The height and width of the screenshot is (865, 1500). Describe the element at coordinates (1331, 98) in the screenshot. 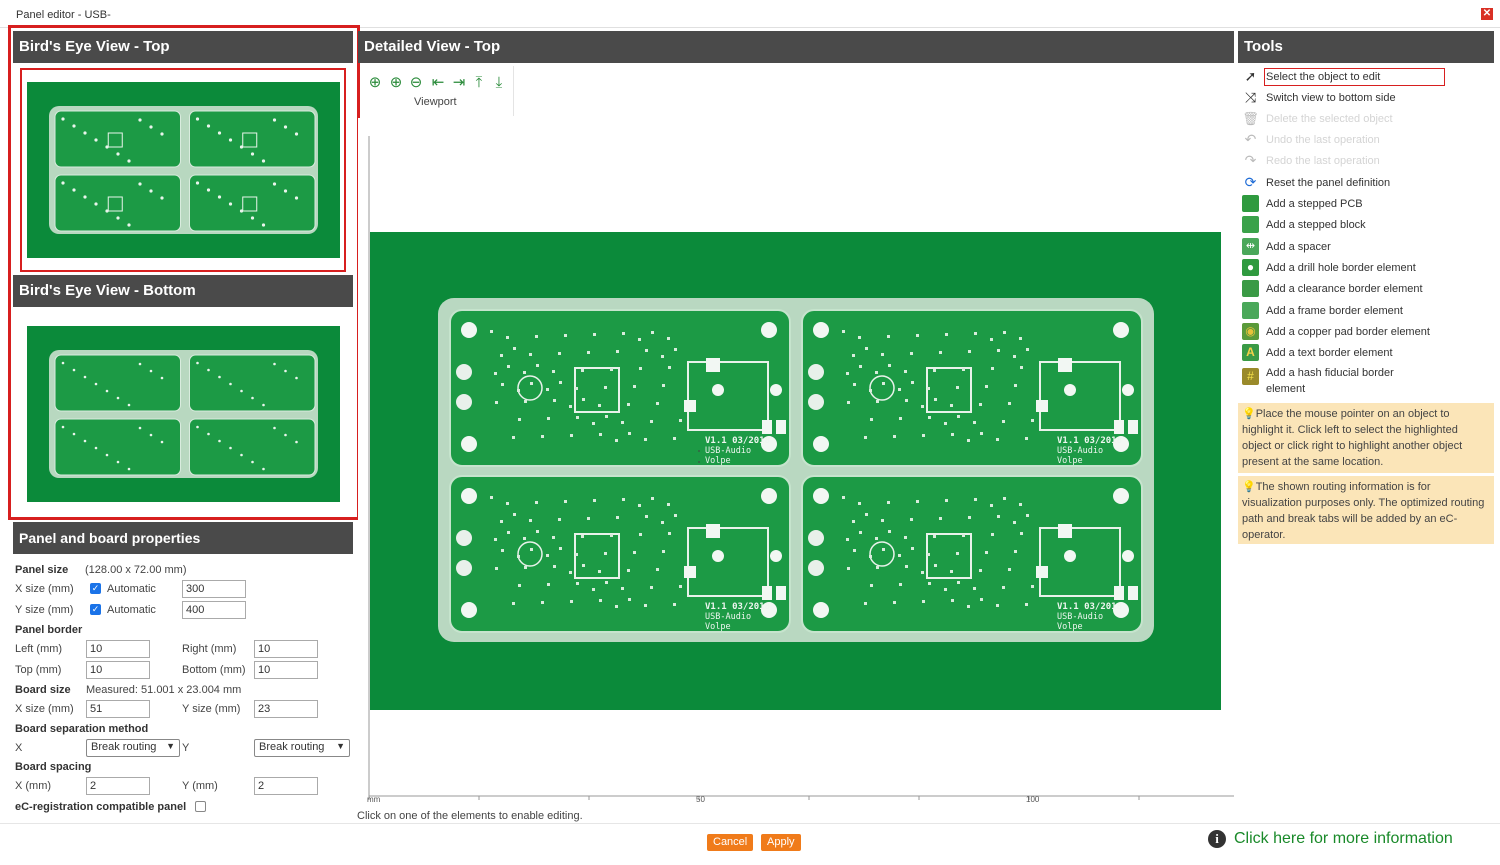

I see `tool-switch-view-label: Switch view to bottom side` at that location.